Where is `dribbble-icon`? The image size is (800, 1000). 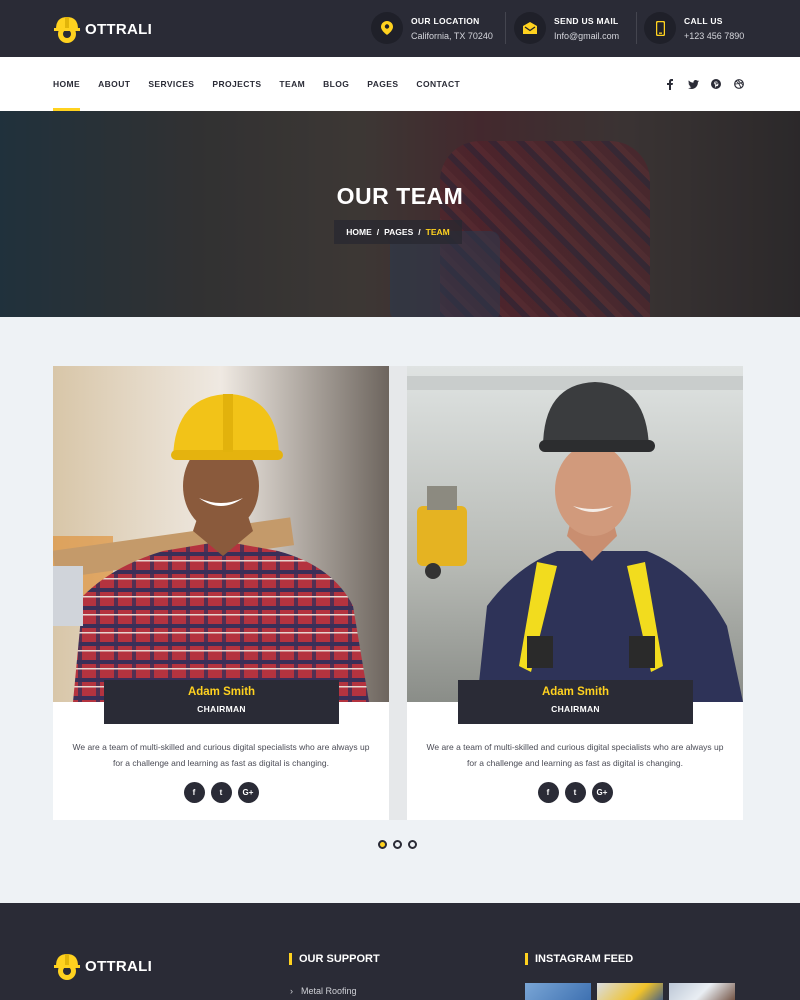
dribbble-icon is located at coordinates (739, 84).